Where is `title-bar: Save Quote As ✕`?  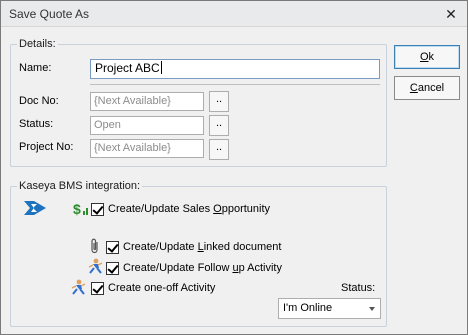
title-bar: Save Quote As ✕ is located at coordinates (234, 14).